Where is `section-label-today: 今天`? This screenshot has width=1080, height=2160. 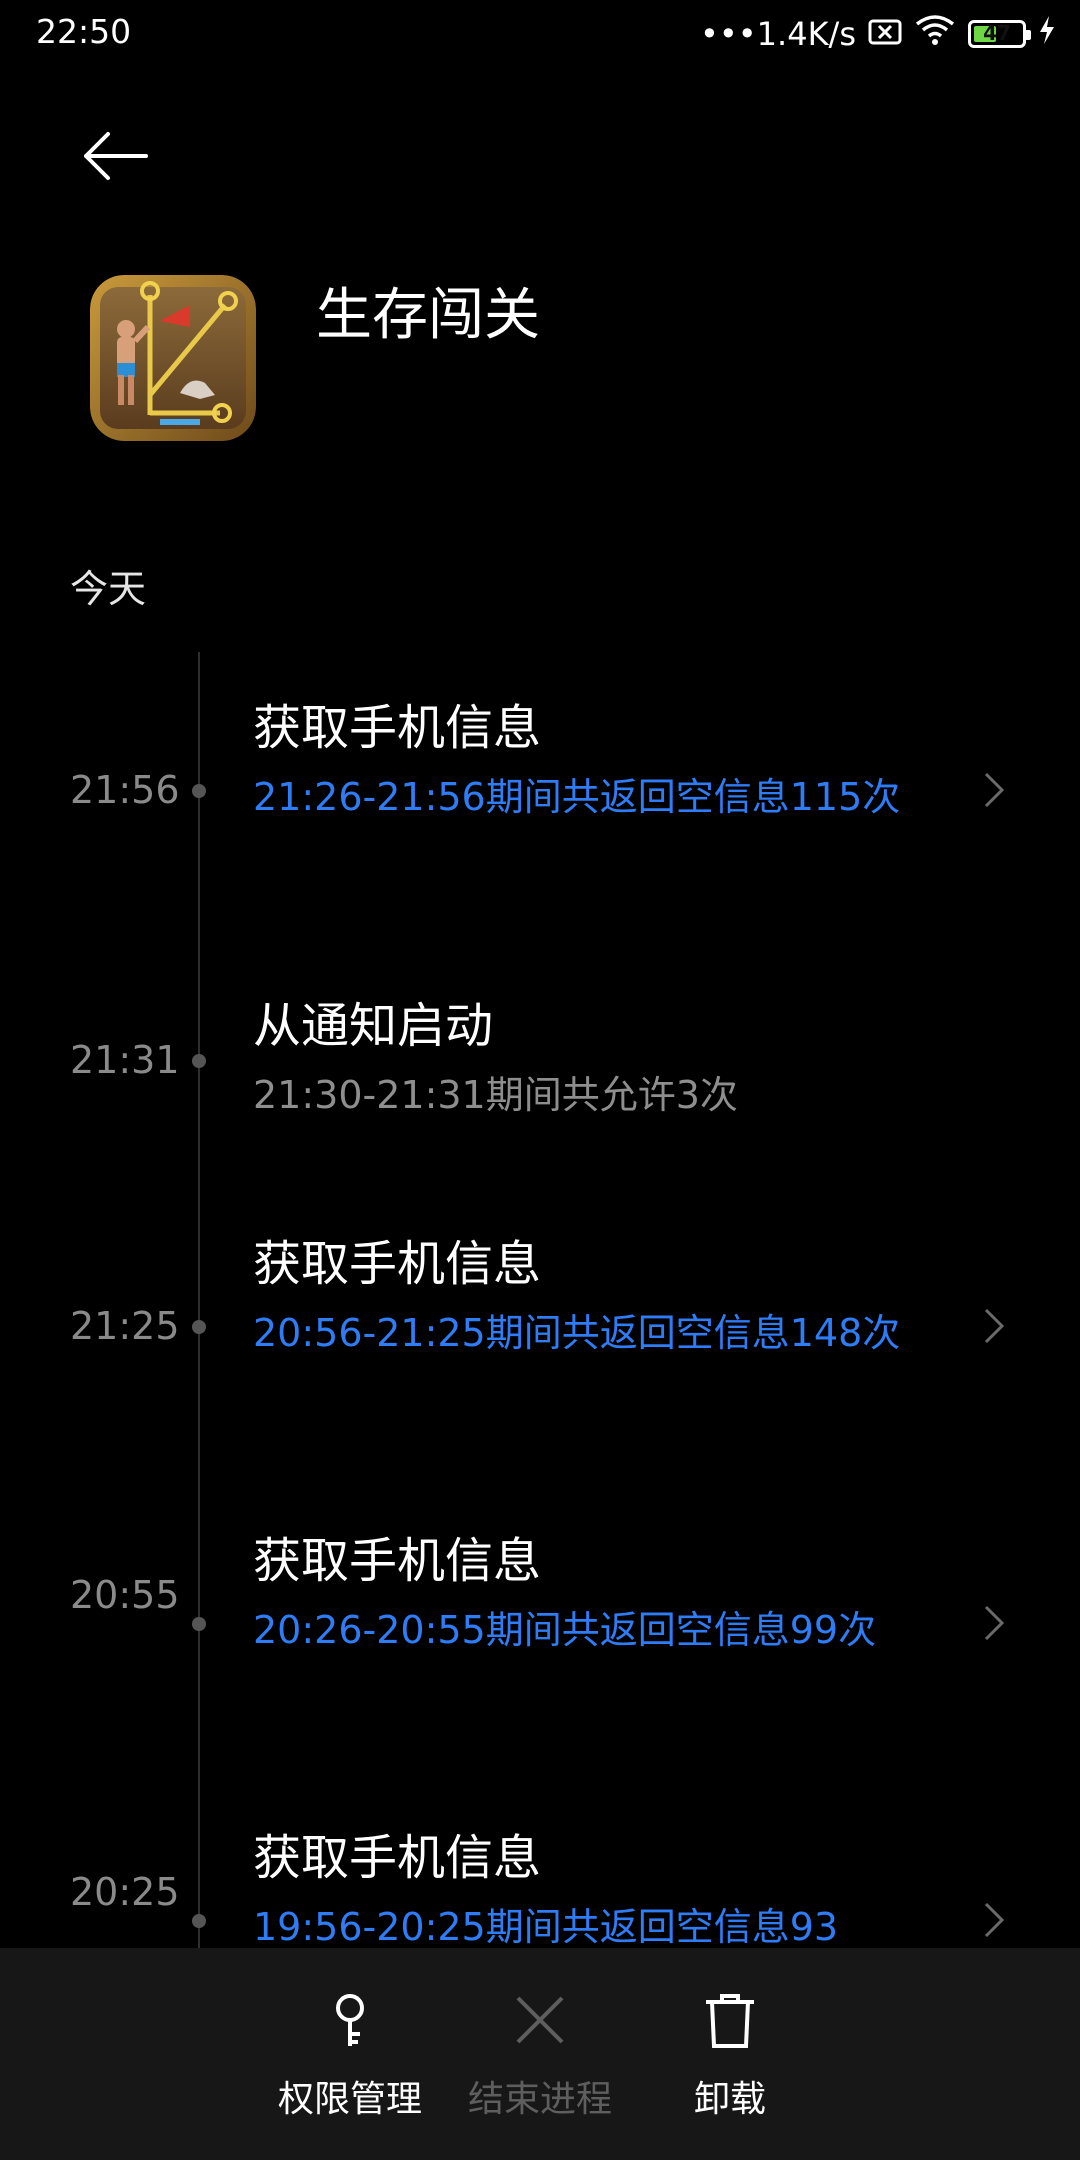
section-label-today: 今天 is located at coordinates (108, 589).